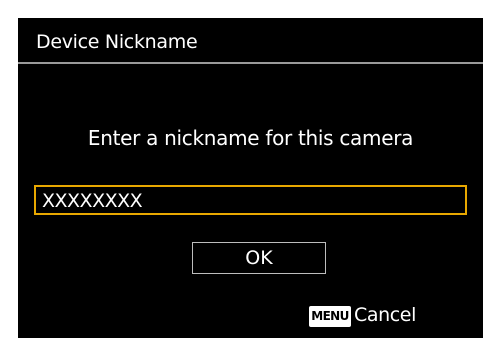 Image resolution: width=501 pixels, height=338 pixels. Describe the element at coordinates (92, 201) in the screenshot. I see `nickname-value: XXXXXXXX` at that location.